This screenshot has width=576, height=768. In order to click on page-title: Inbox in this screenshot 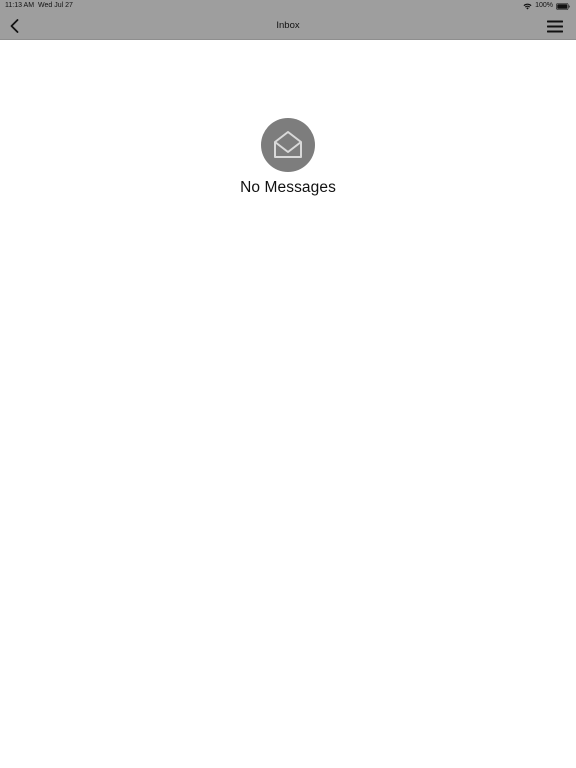, I will do `click(288, 25)`.